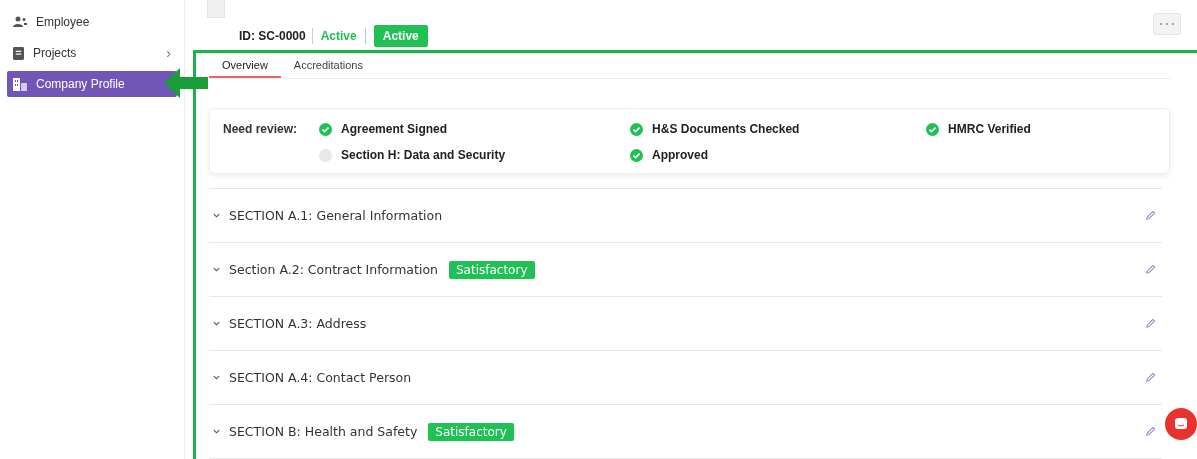 This screenshot has width=1197, height=459. I want to click on sidebar-item: Employee, so click(92, 22).